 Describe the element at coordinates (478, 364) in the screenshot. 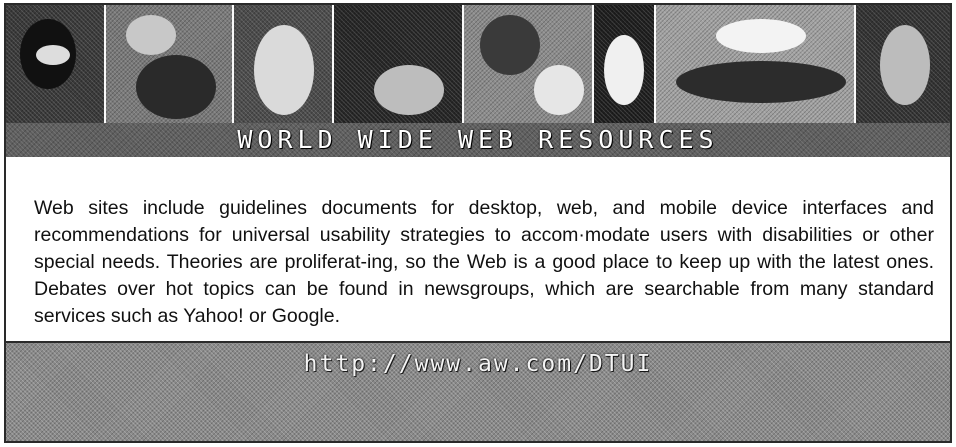

I see `resource-url-link: http://www.aw.com/DTUI` at that location.